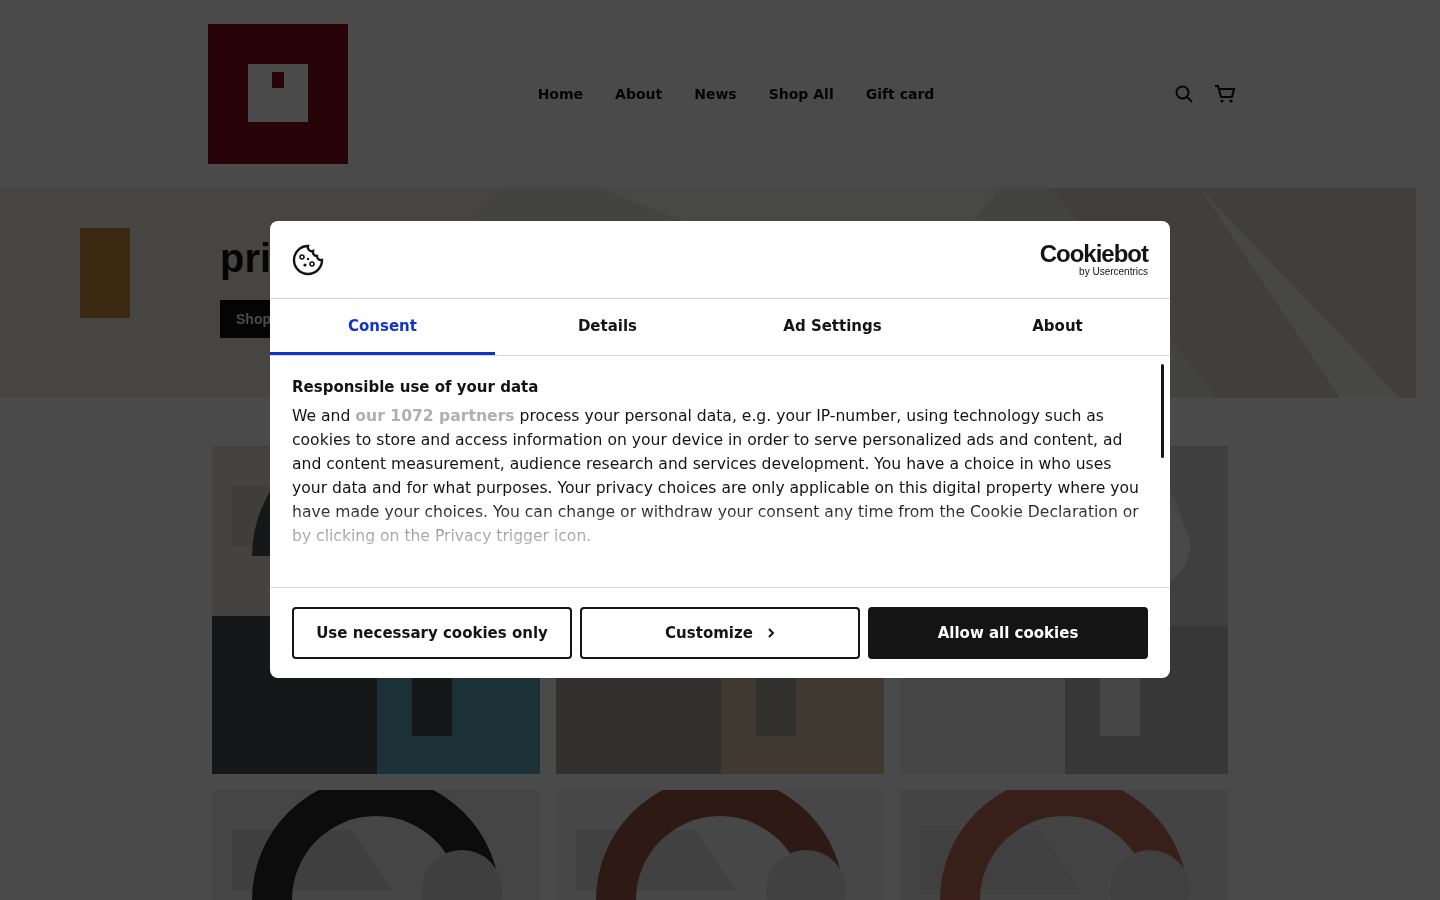  What do you see at coordinates (382, 327) in the screenshot?
I see `tab: Consent` at bounding box center [382, 327].